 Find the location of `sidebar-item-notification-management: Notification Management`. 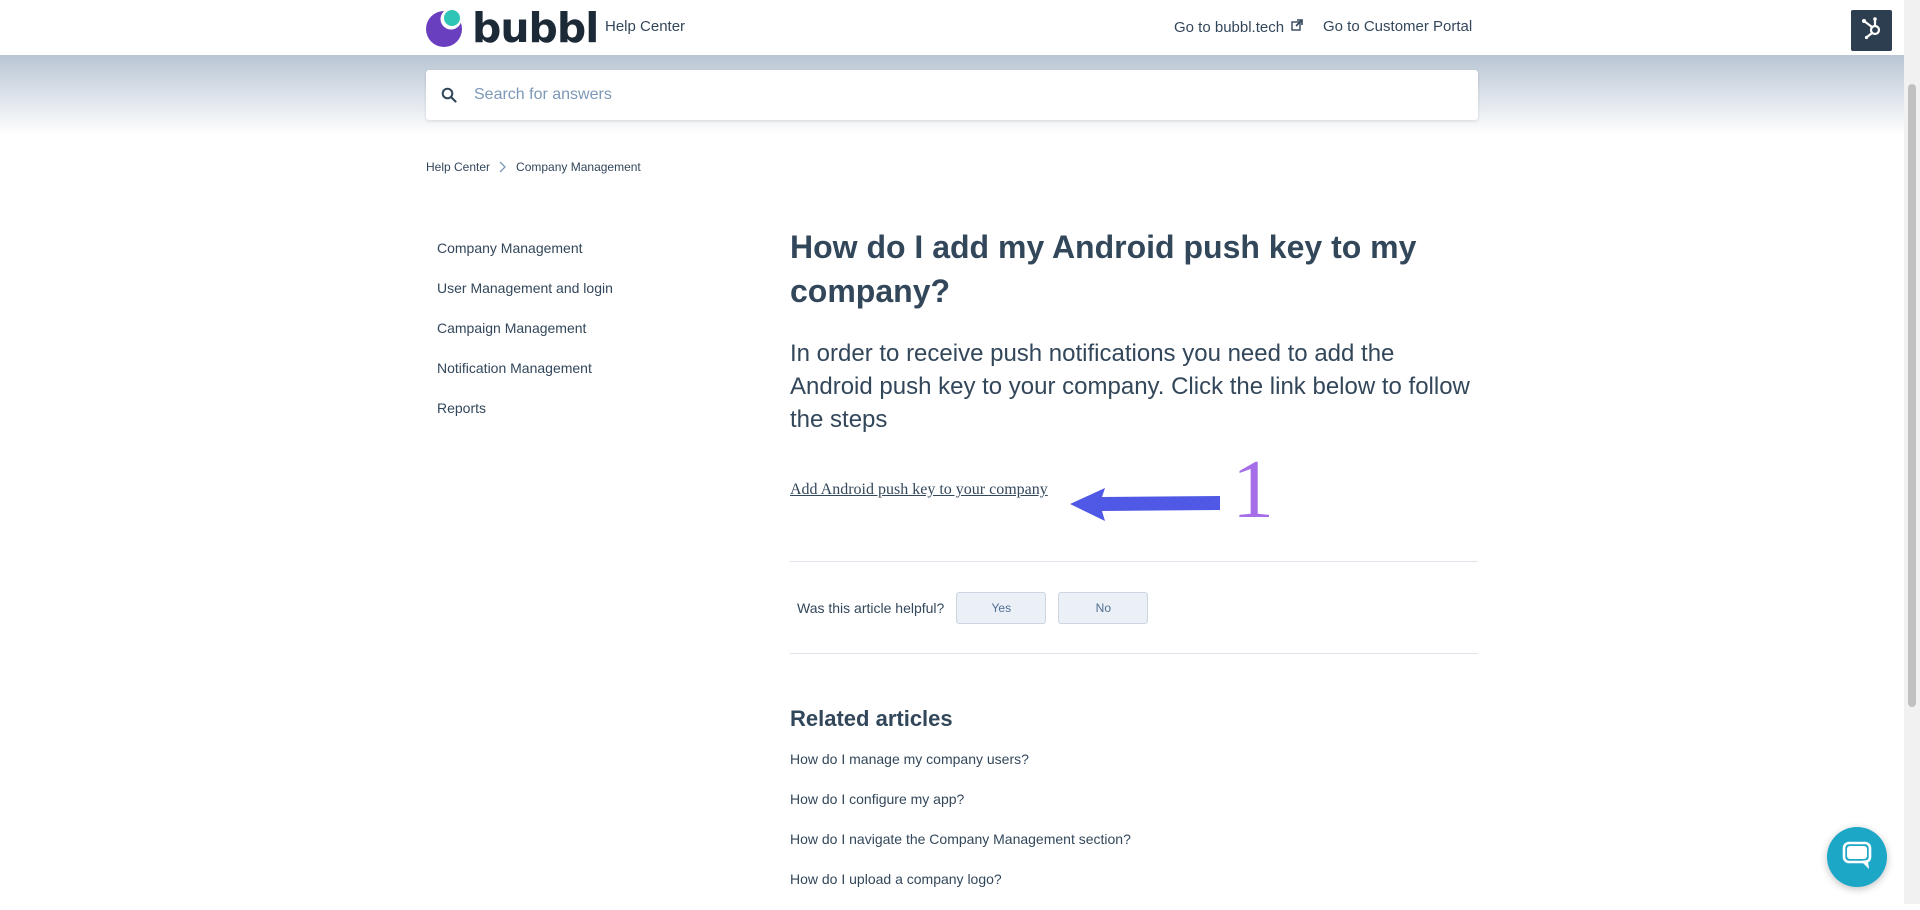

sidebar-item-notification-management: Notification Management is located at coordinates (587, 376).